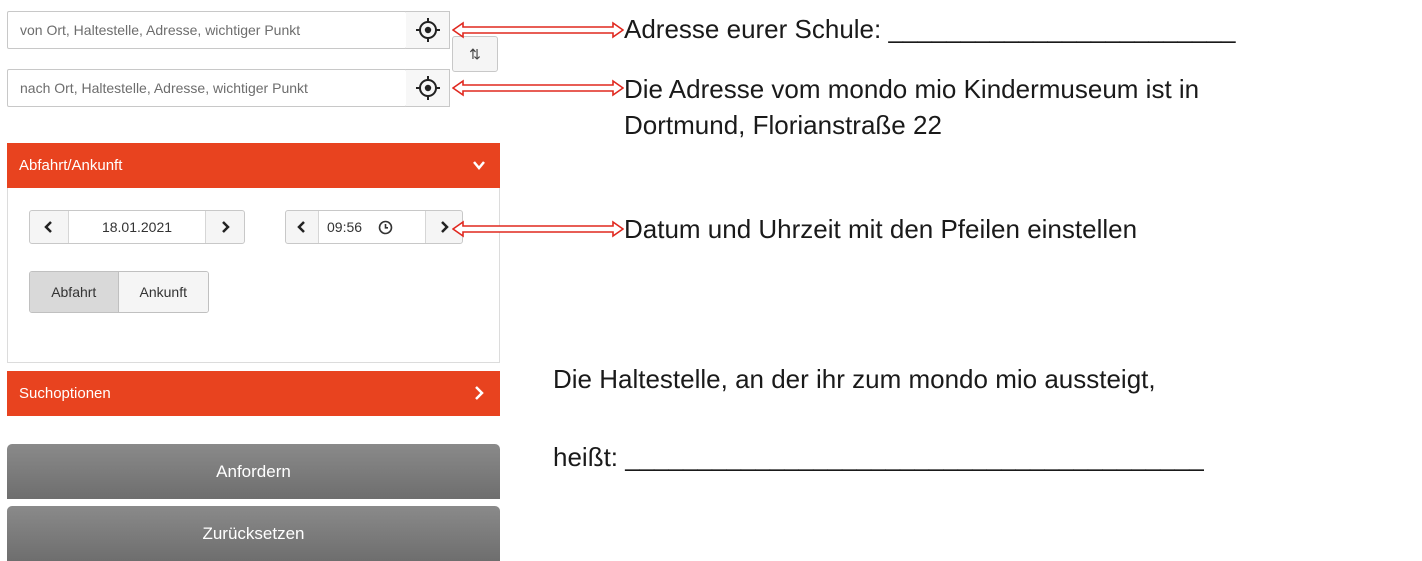  Describe the element at coordinates (71, 165) in the screenshot. I see `departure-panel-title: Abfahrt/Ankunft` at that location.